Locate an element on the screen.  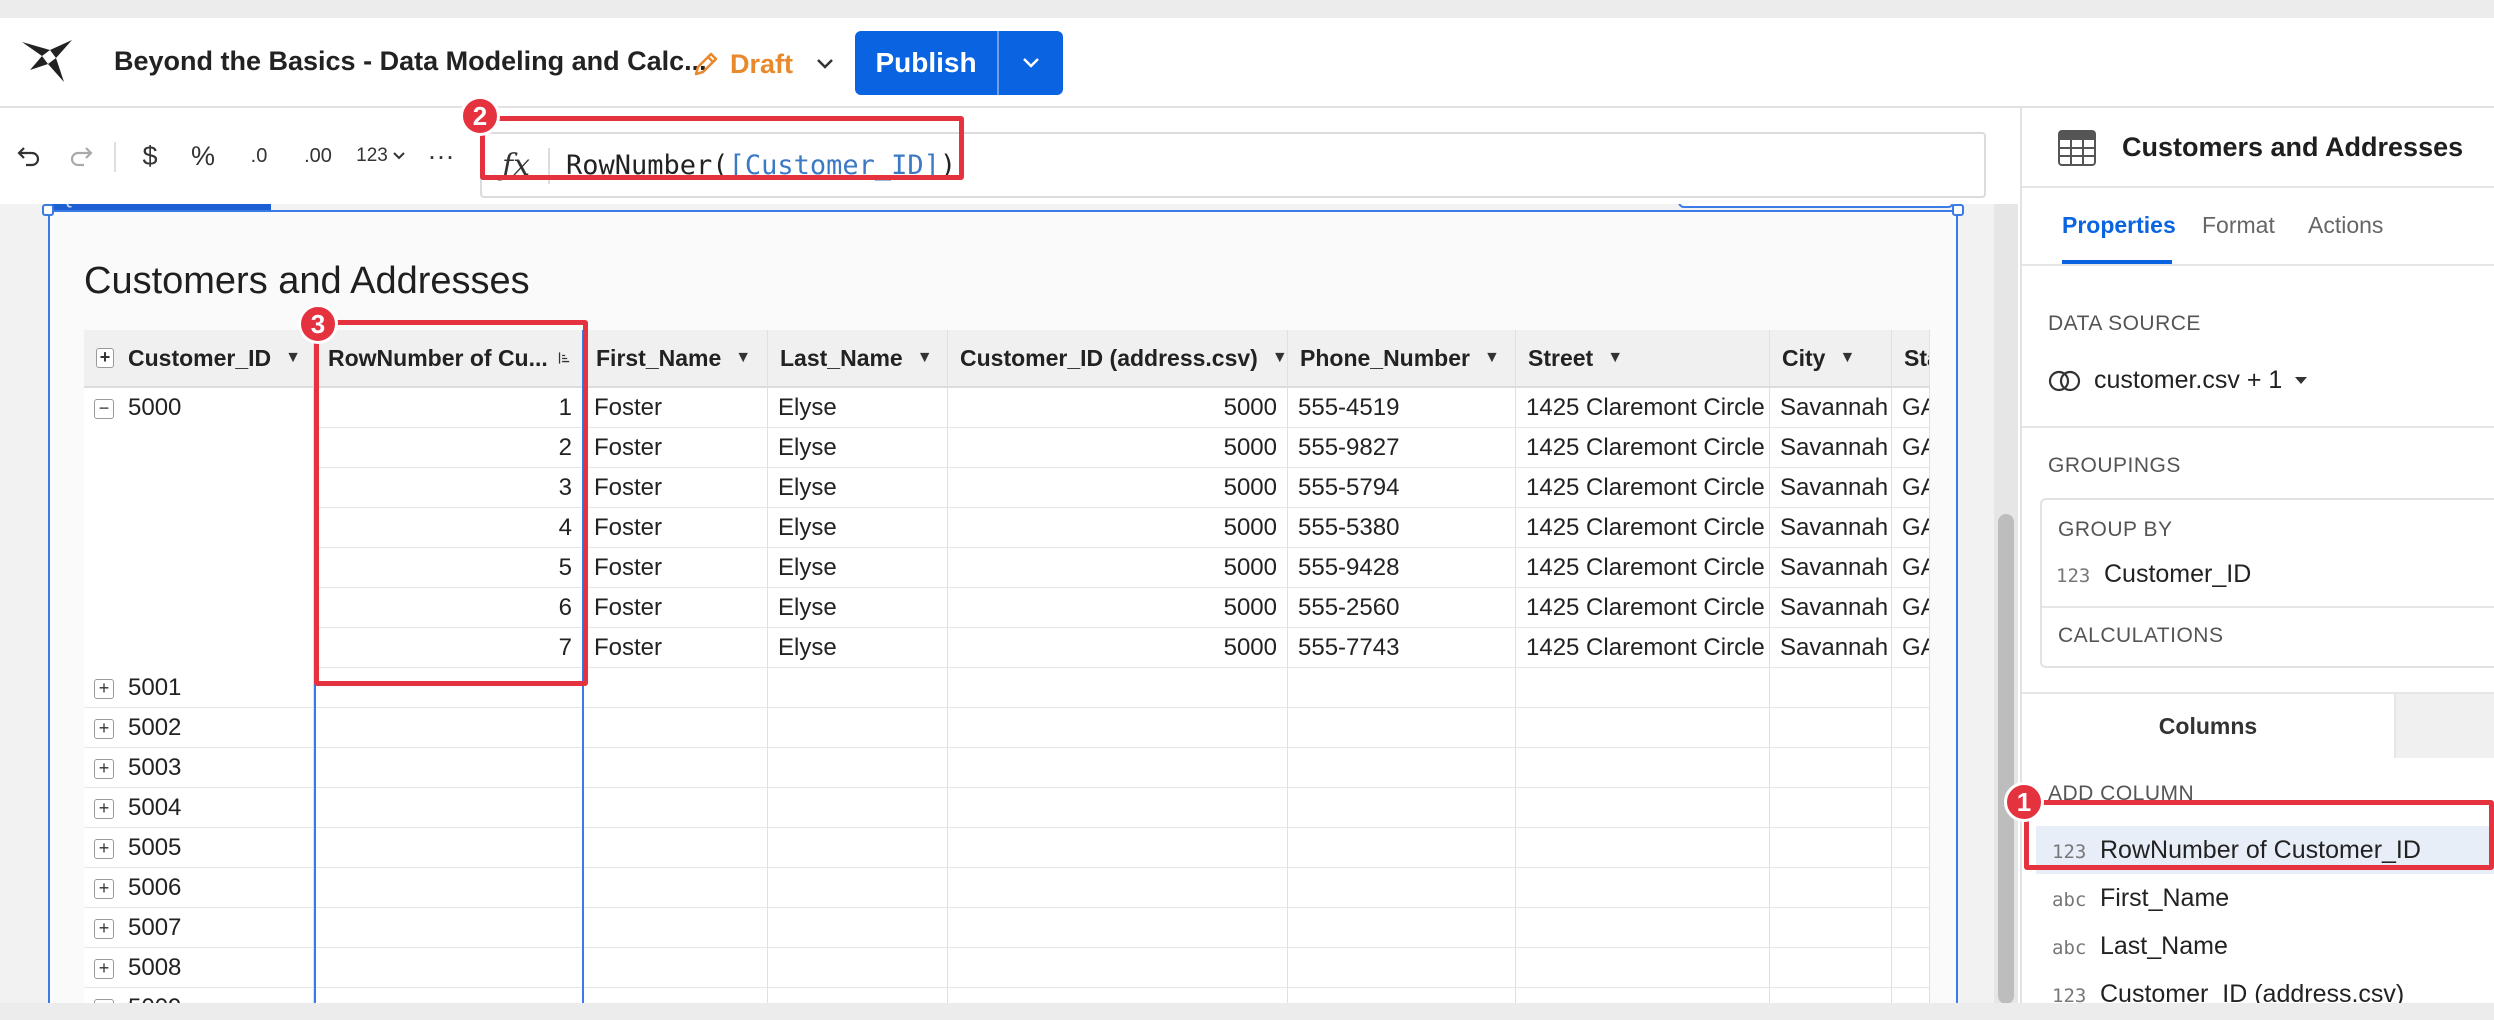
column-header: Sta is located at coordinates (1910, 359).